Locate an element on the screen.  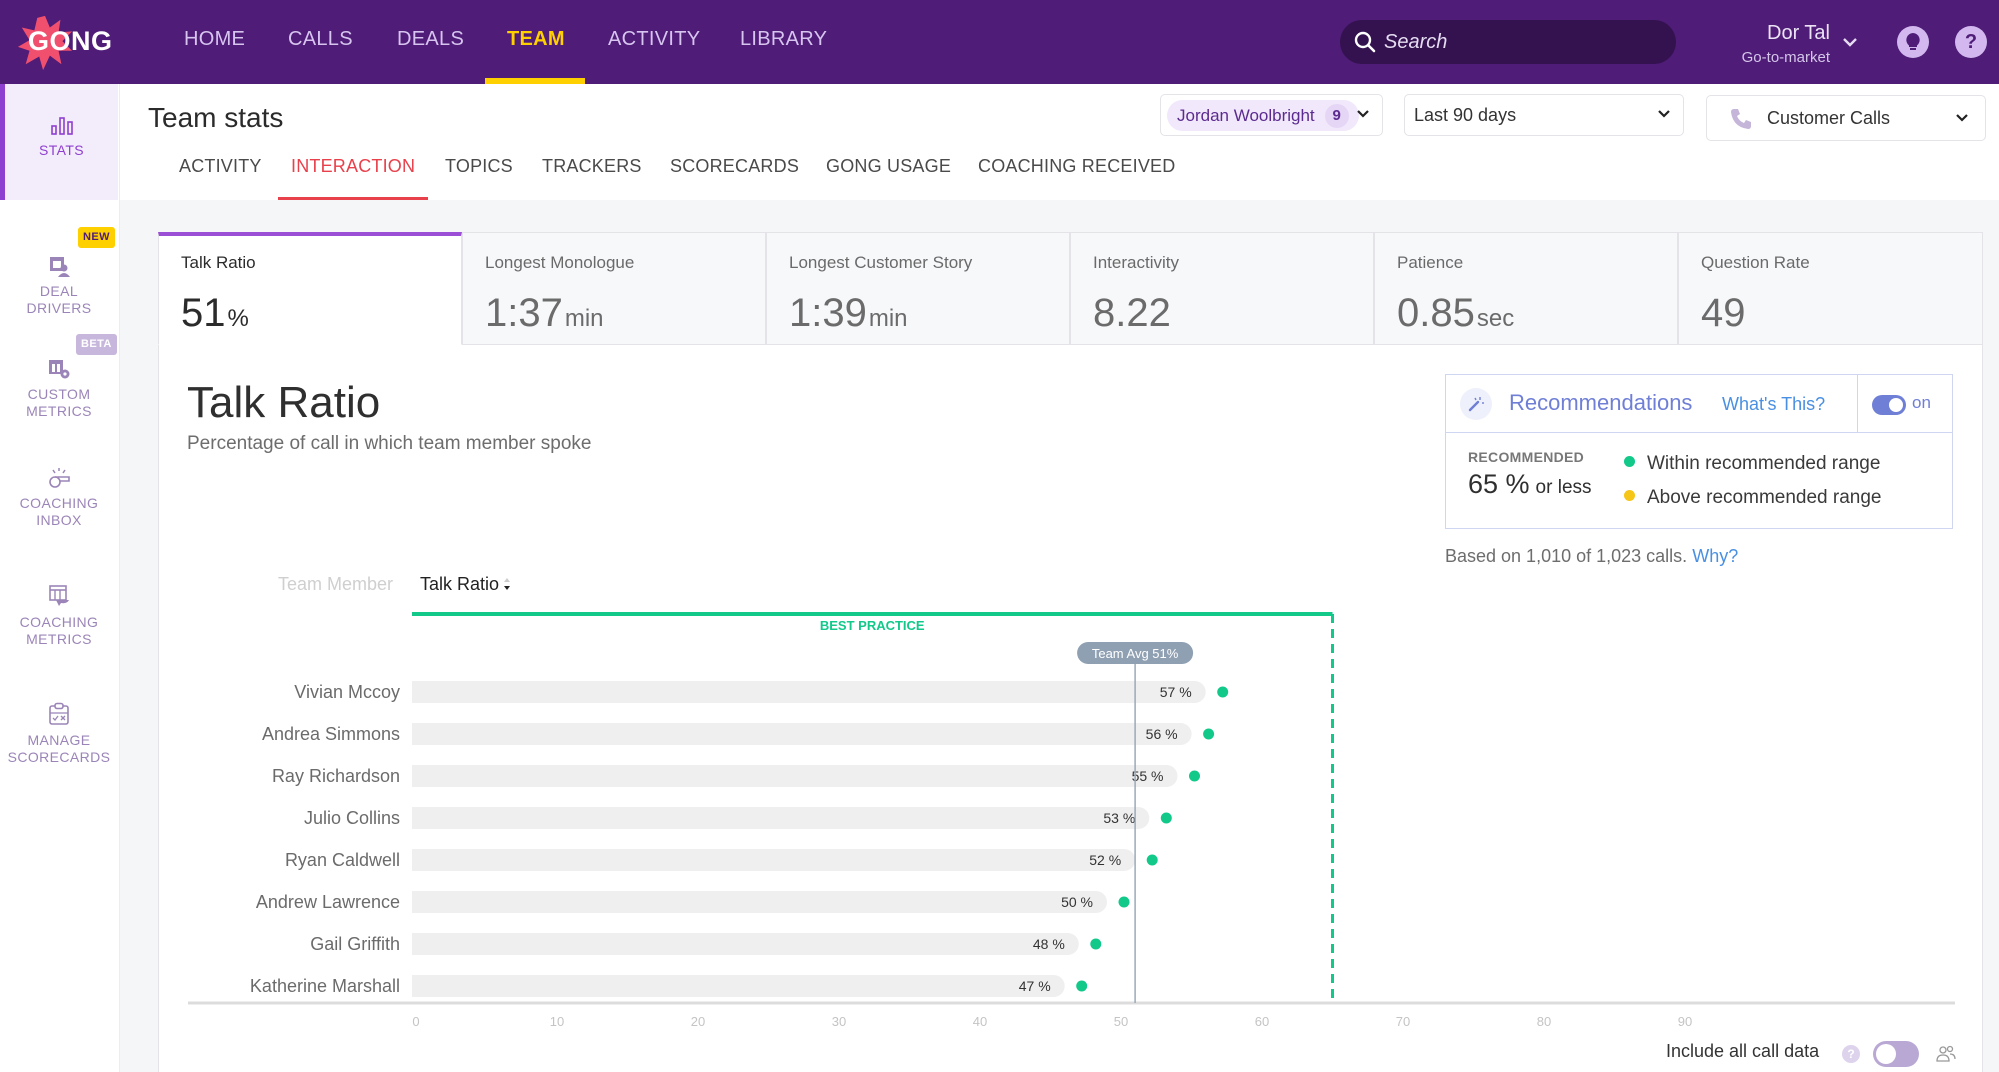
metric-value: 1:37min is located at coordinates (544, 313).